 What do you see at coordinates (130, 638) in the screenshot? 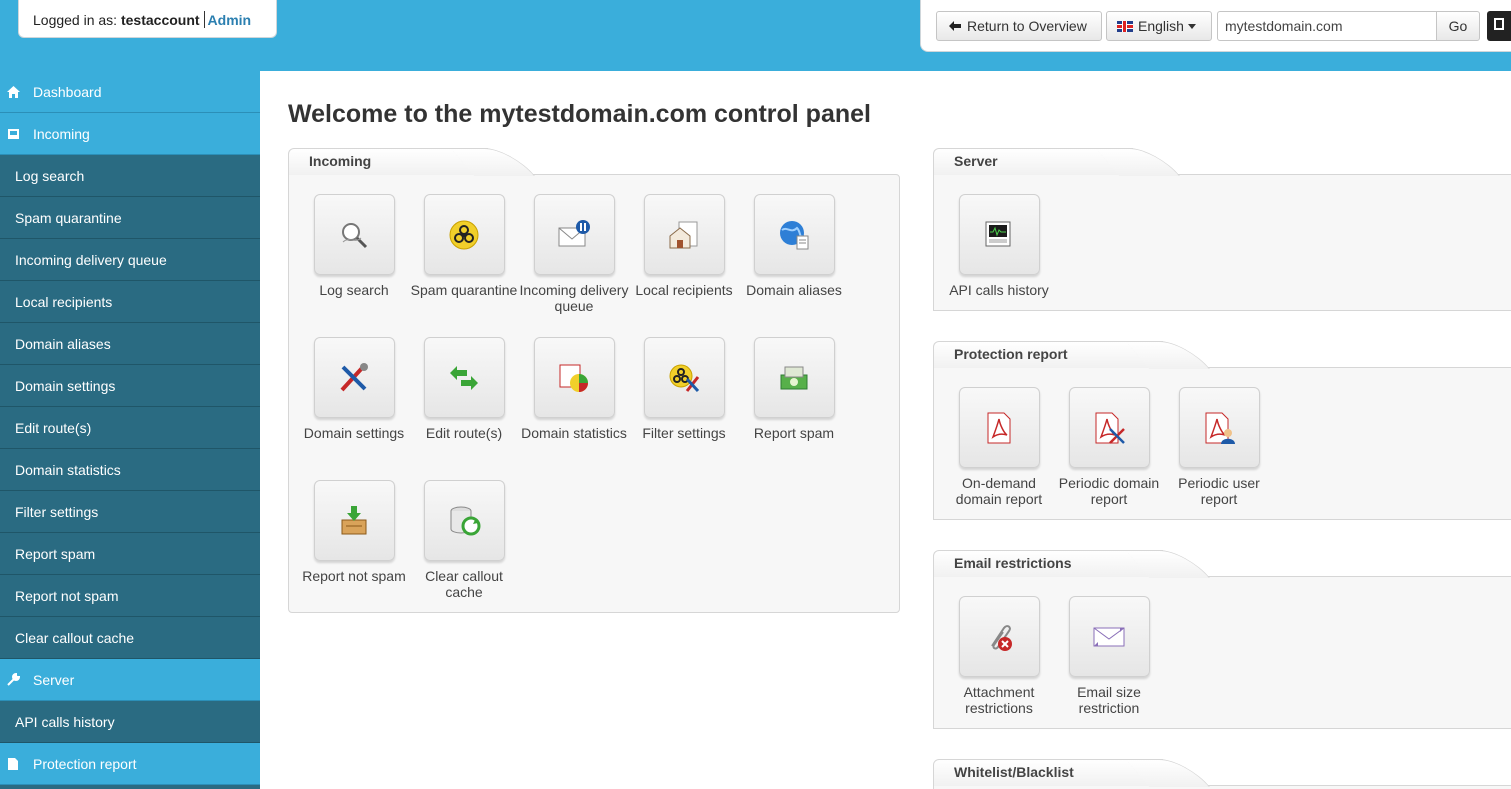
I see `sidebar-item-clear-callout-cache: Clear callout cache` at bounding box center [130, 638].